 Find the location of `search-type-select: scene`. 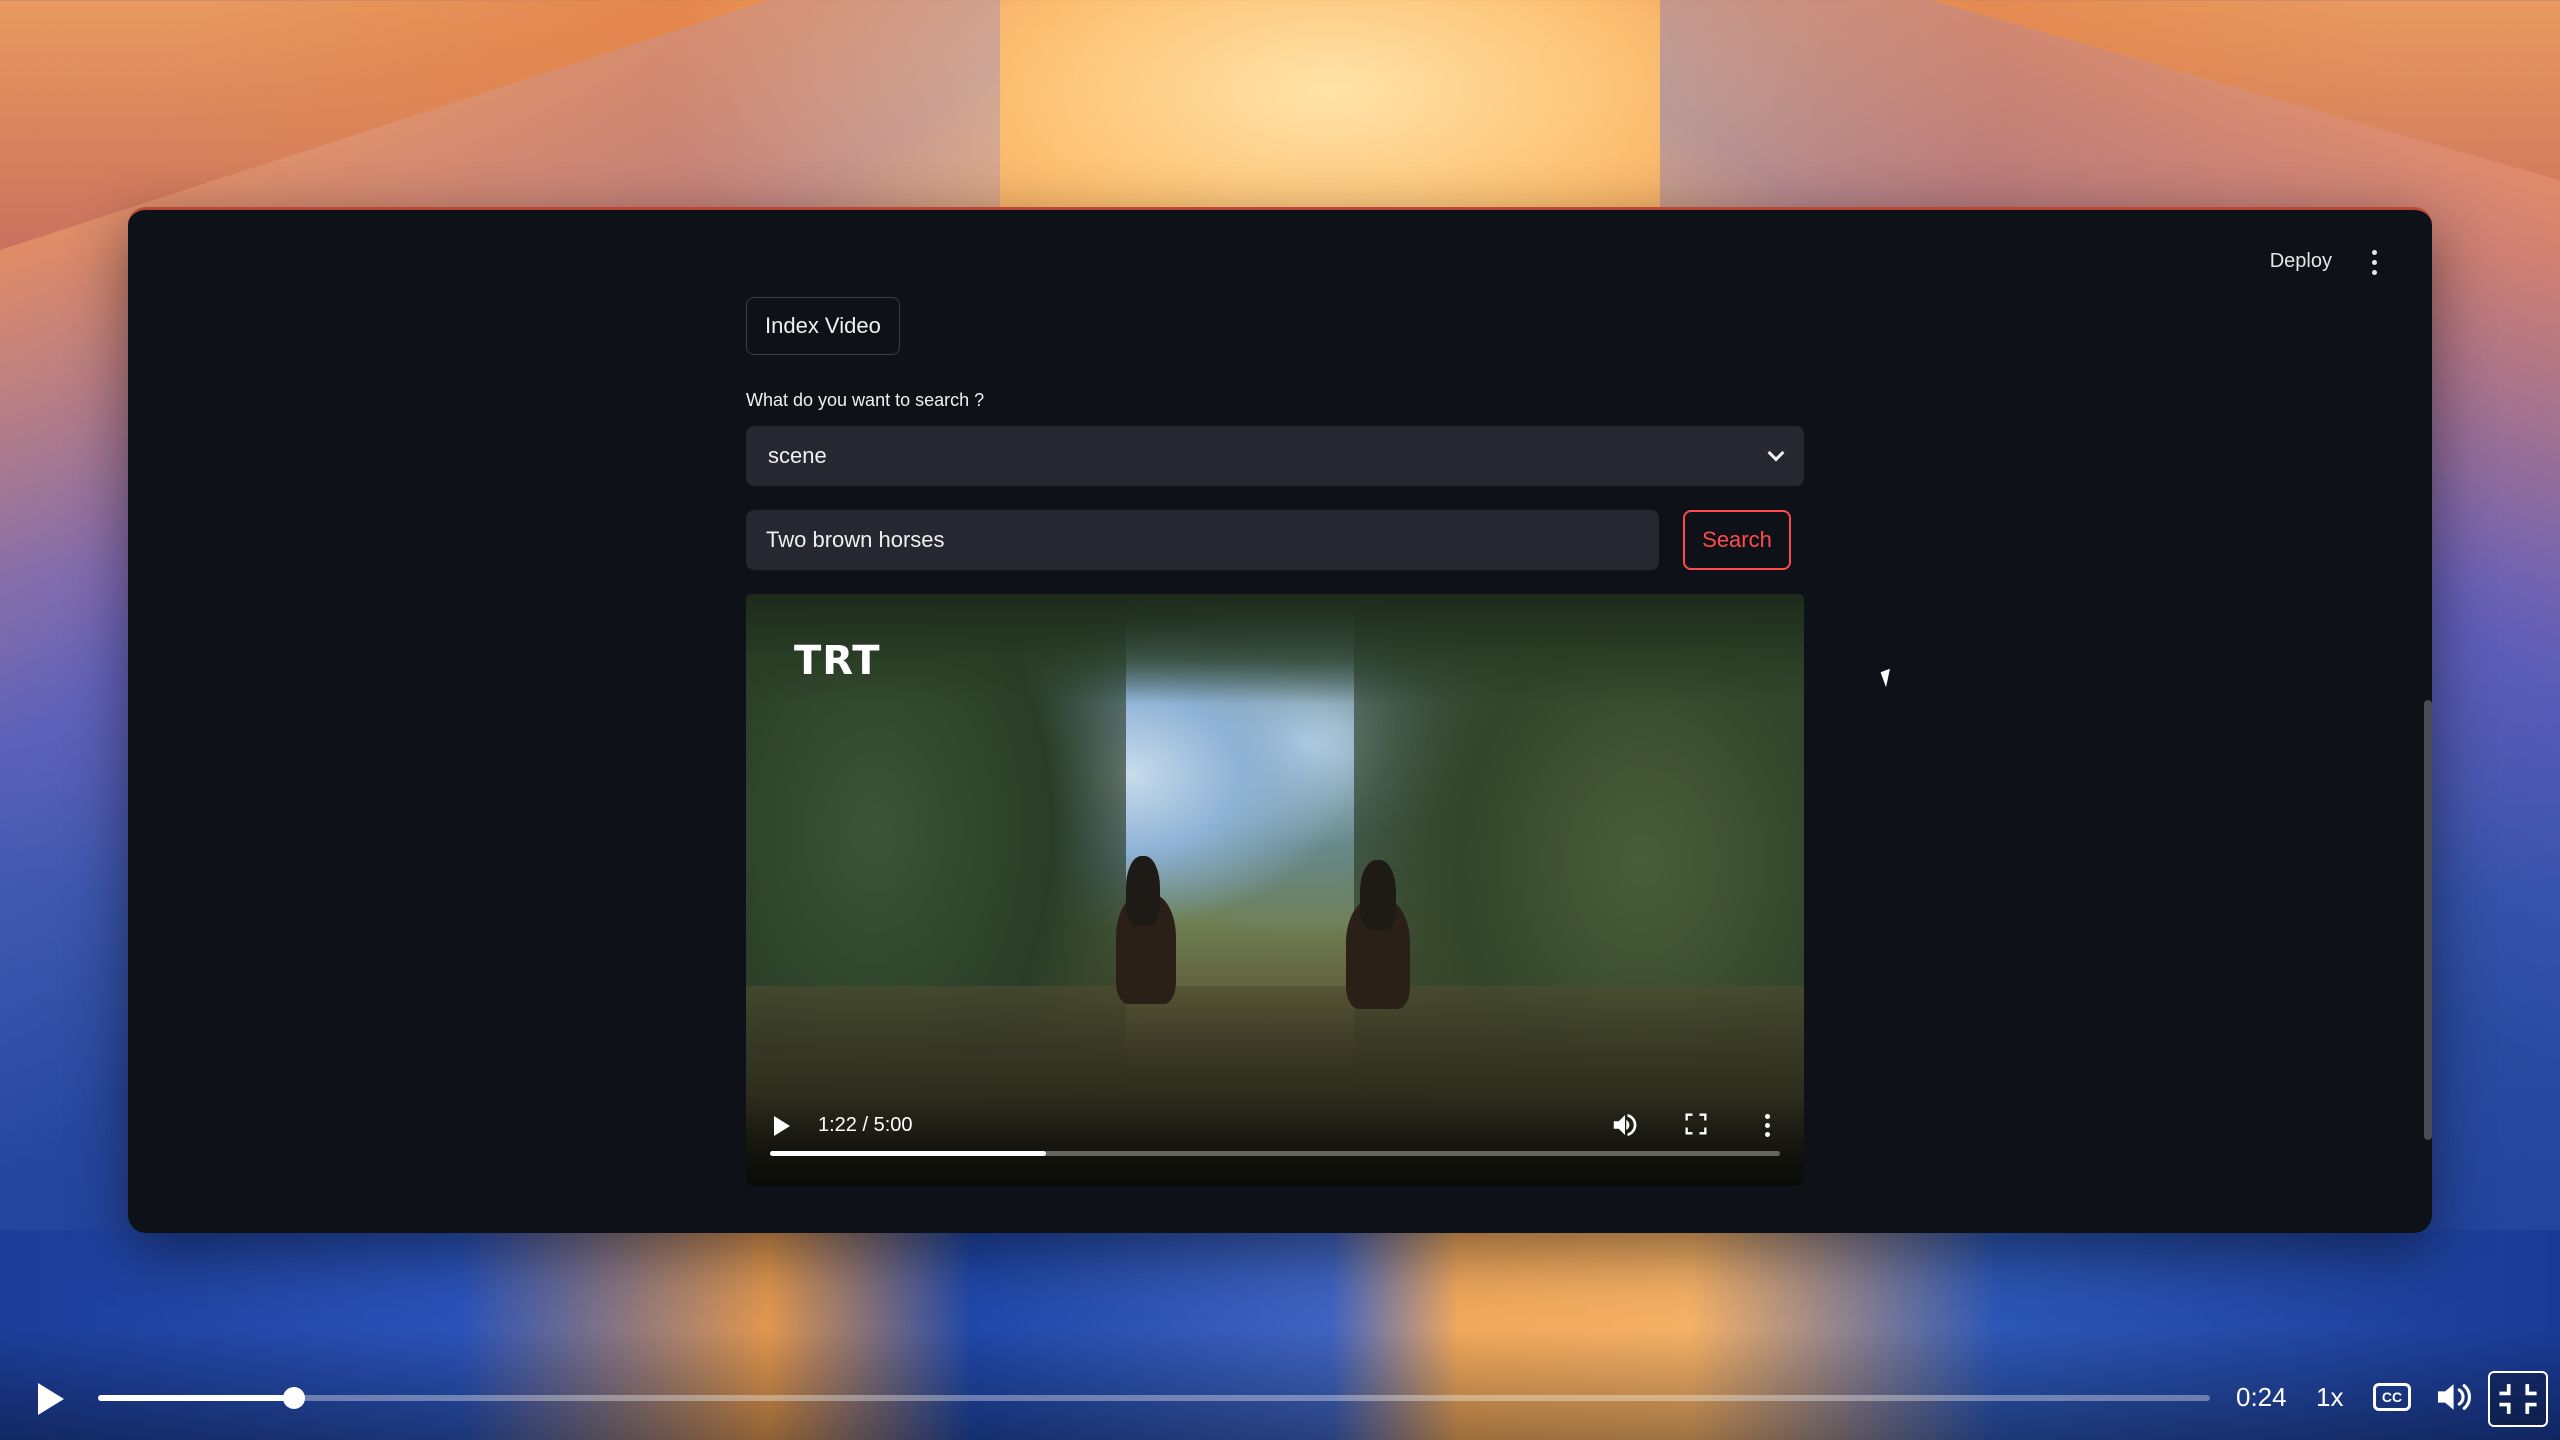

search-type-select: scene is located at coordinates (1275, 456).